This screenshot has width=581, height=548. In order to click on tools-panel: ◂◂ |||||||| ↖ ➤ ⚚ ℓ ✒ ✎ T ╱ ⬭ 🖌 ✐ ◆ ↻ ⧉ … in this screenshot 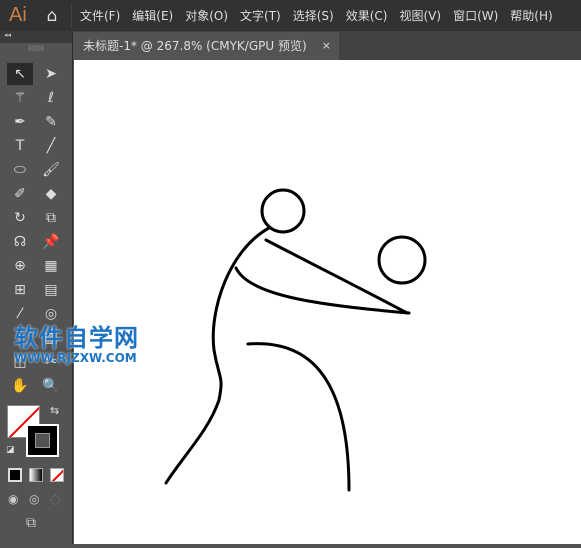, I will do `click(36, 287)`.